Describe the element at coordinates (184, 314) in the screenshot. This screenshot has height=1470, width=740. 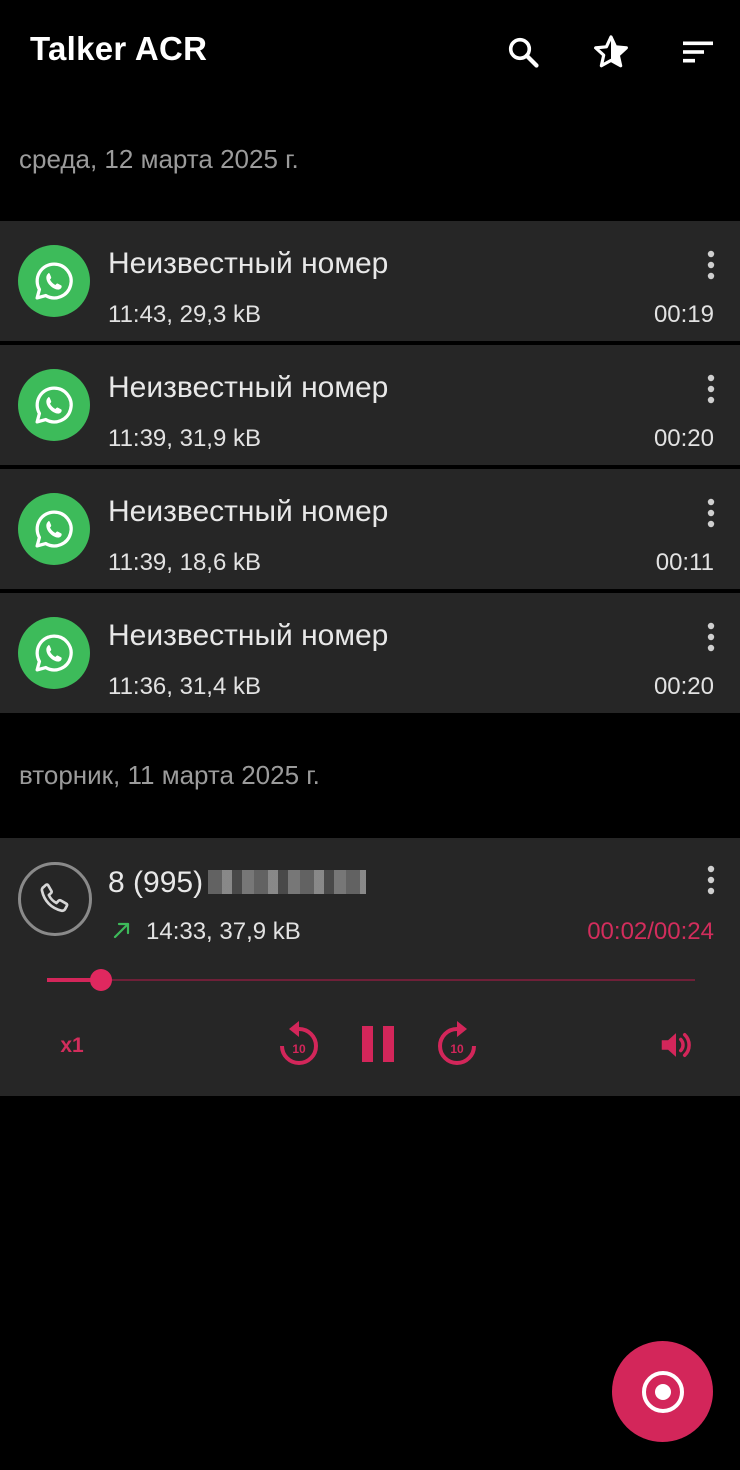
I see `recording-meta: 11:43, 29,3 kB` at that location.